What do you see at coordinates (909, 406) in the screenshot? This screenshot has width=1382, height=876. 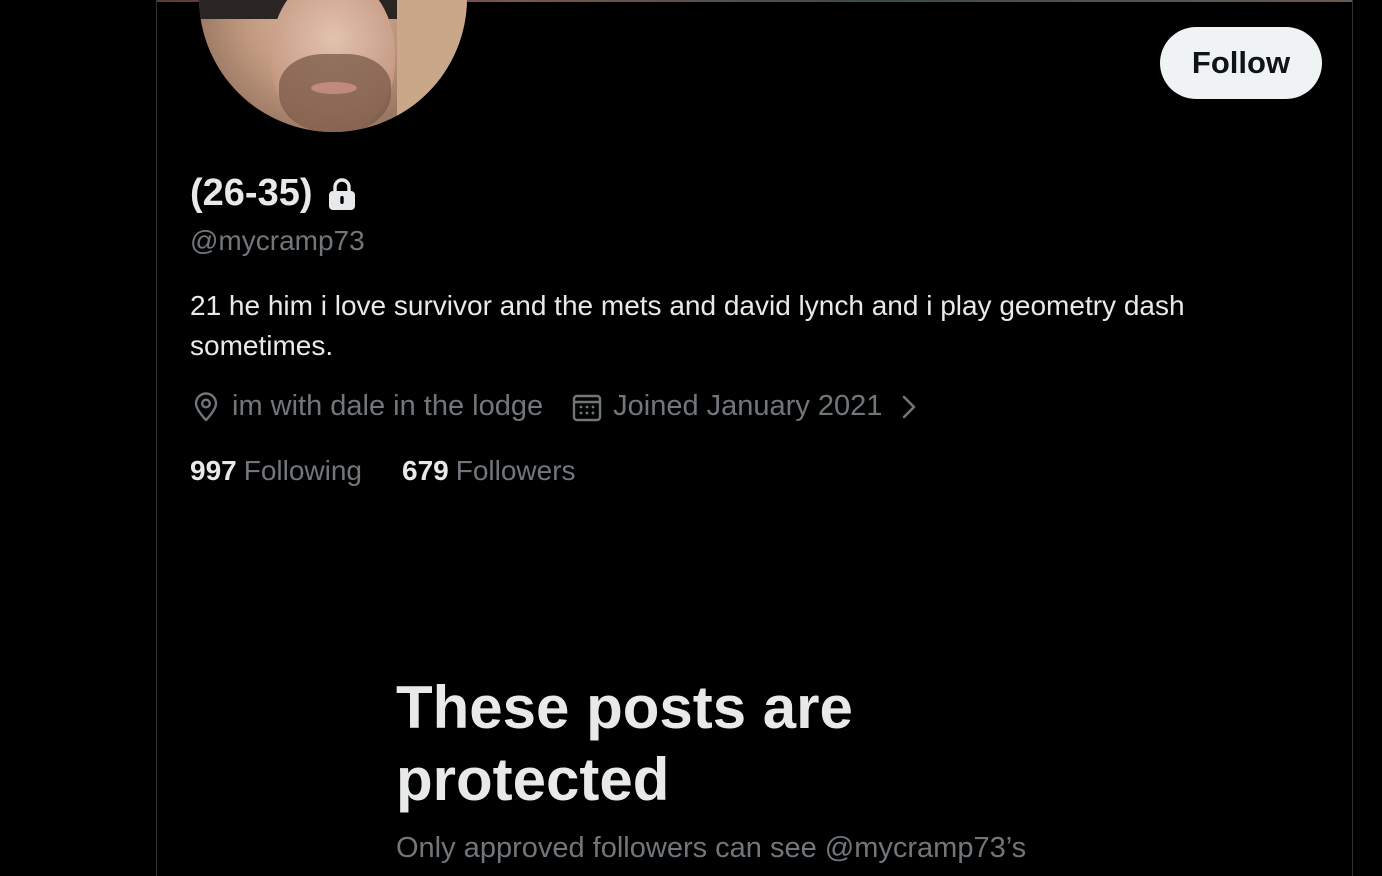 I see `chevron-right-icon` at bounding box center [909, 406].